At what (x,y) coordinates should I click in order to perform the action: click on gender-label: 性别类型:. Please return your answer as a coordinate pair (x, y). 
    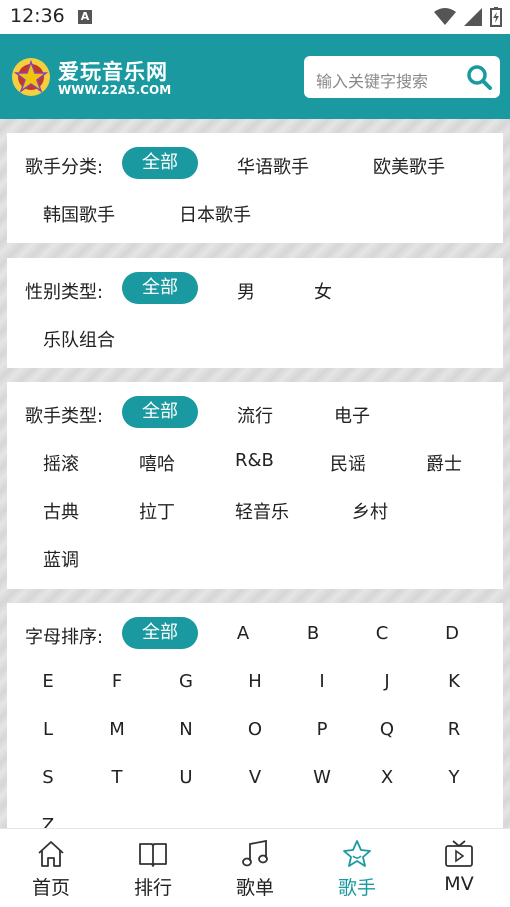
    Looking at the image, I should click on (64, 292).